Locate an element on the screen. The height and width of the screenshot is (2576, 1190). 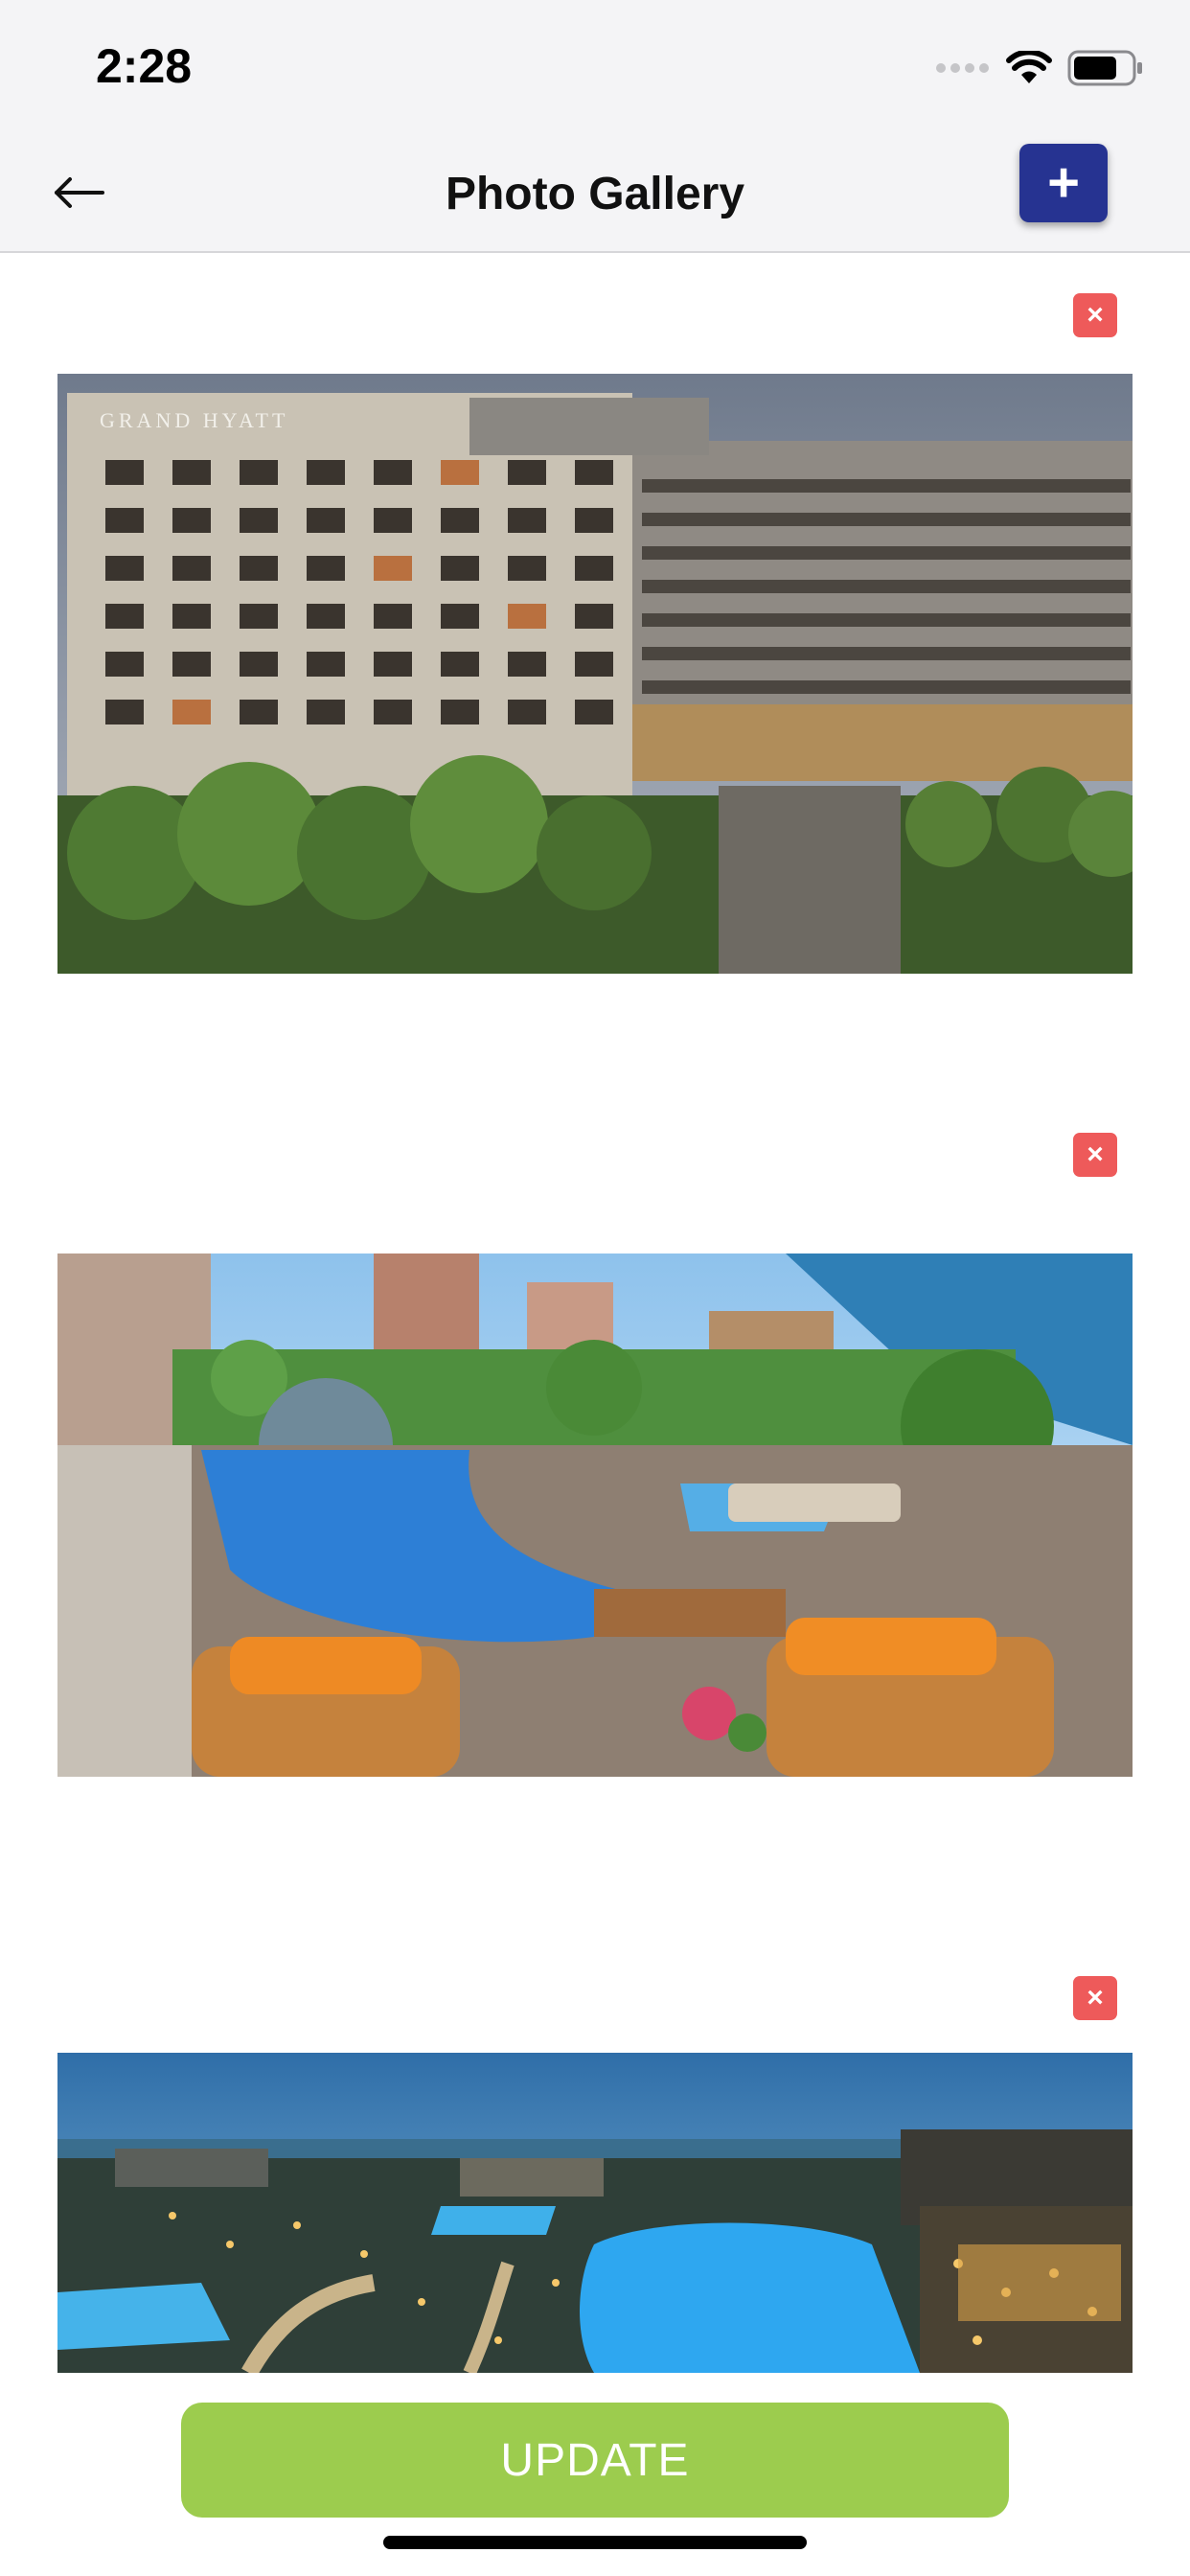
resort-night-pool-photo is located at coordinates (595, 2213).